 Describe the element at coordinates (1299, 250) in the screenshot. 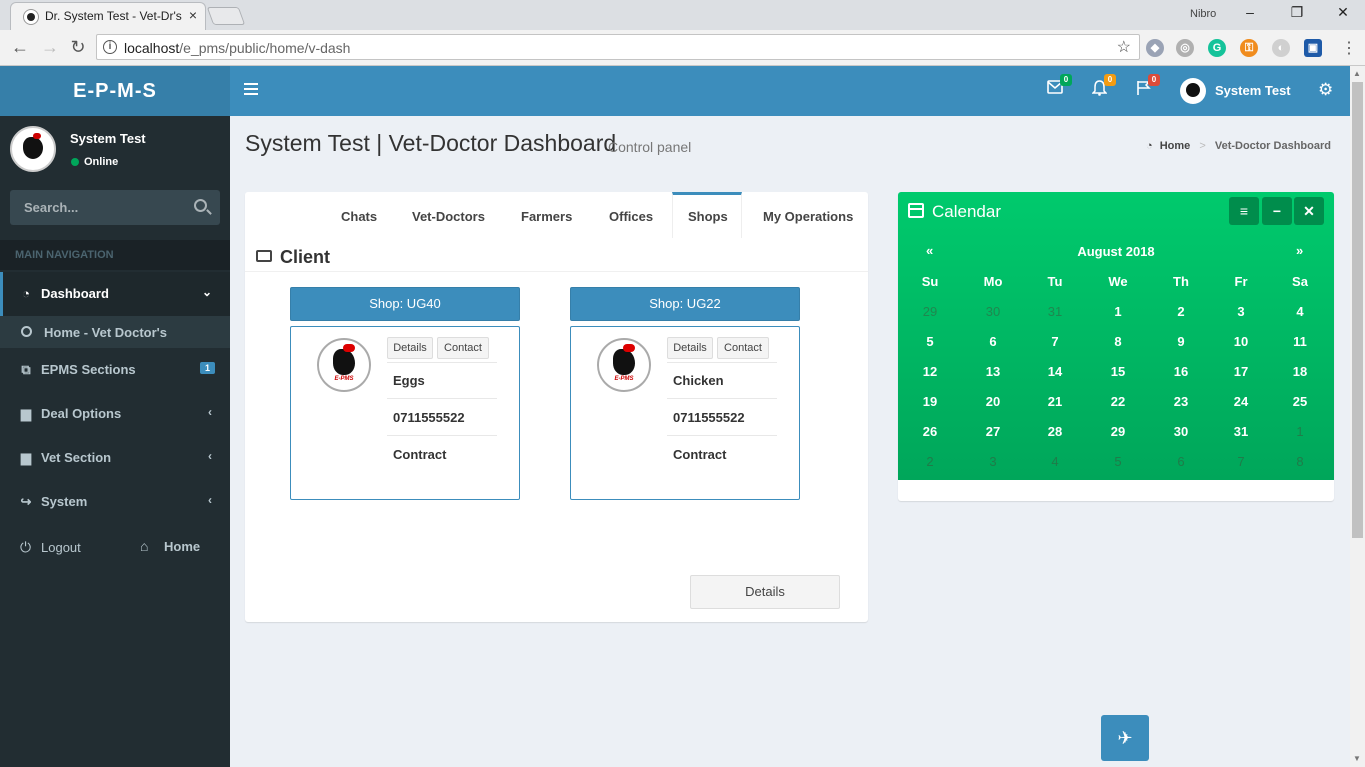

I see `calendar-next-button: »` at that location.